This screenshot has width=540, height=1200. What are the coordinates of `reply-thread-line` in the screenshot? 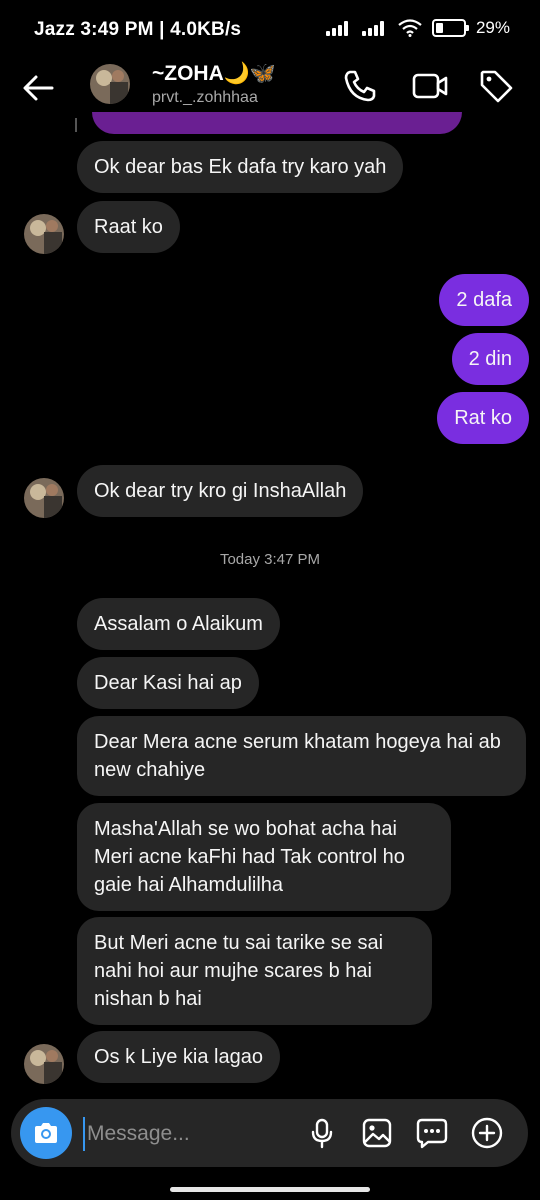 It's located at (76, 125).